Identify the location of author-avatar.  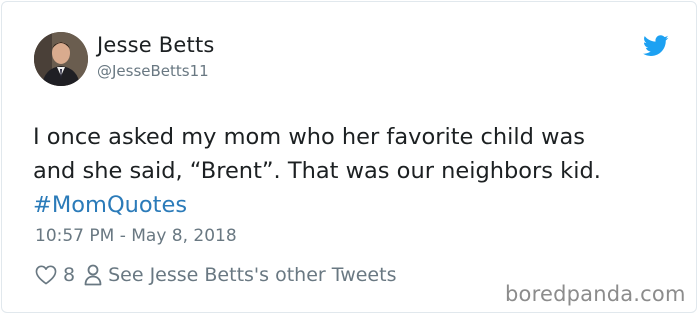
(61, 59).